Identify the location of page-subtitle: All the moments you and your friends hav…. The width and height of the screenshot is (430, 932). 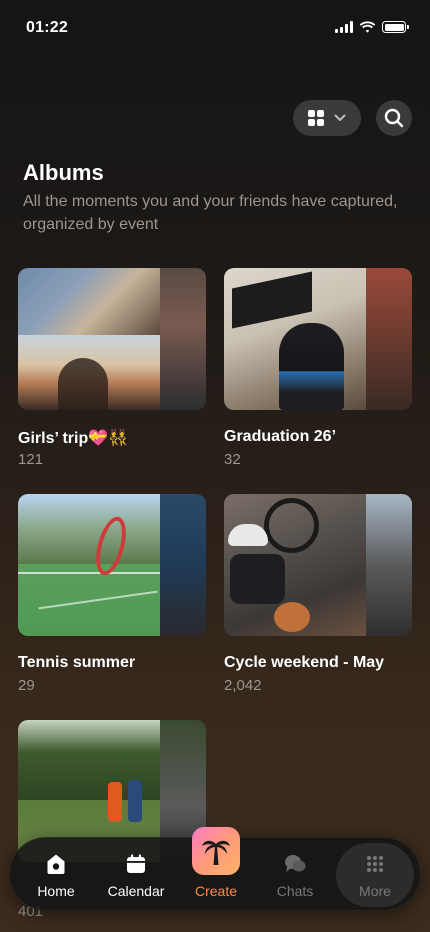
(210, 213).